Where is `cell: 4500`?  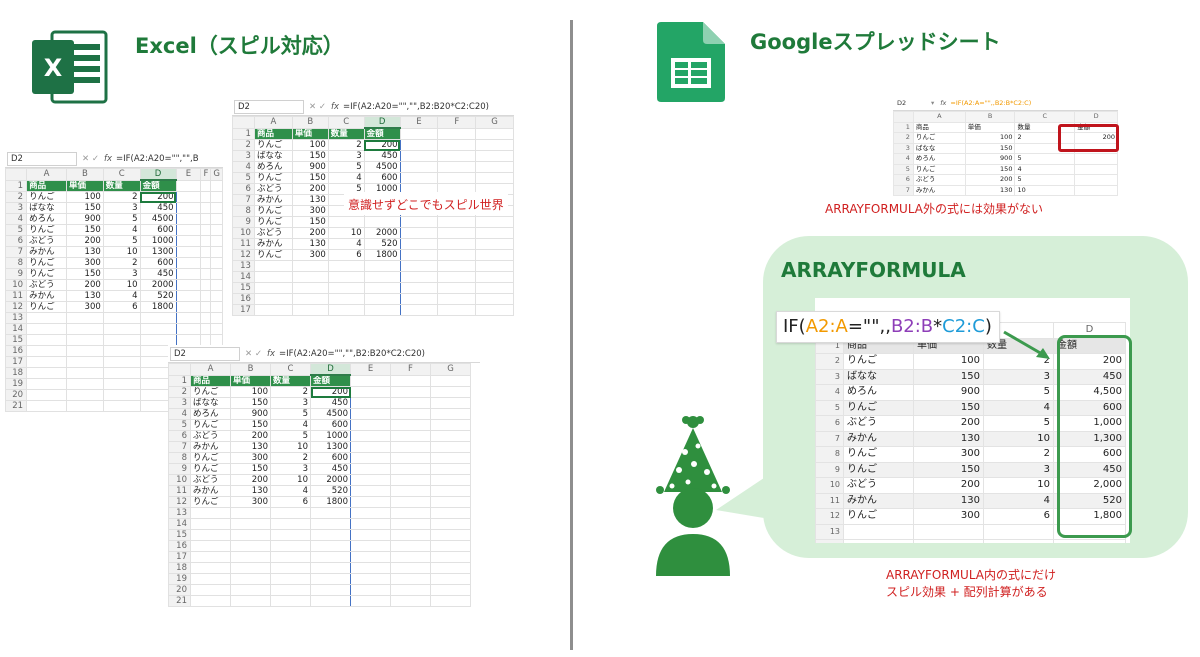 cell: 4500 is located at coordinates (382, 167).